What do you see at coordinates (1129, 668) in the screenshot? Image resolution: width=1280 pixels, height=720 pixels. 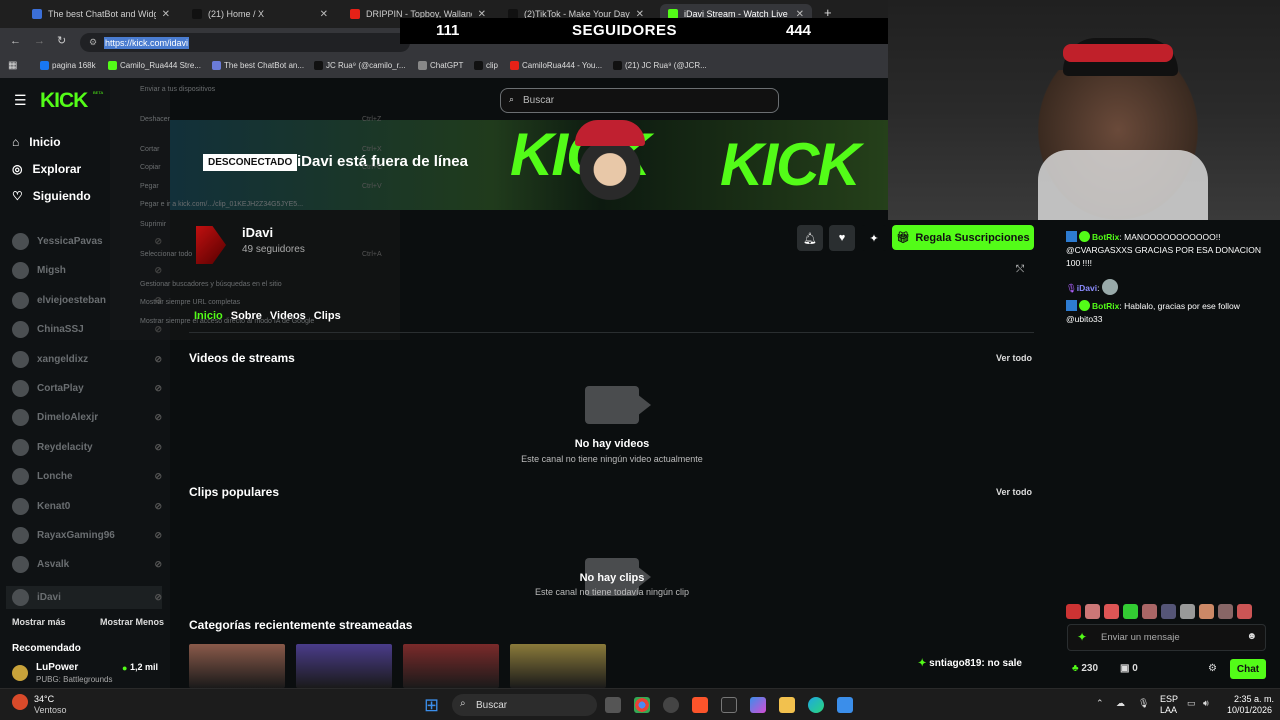 I see `gifts-counter: ▣ 0` at bounding box center [1129, 668].